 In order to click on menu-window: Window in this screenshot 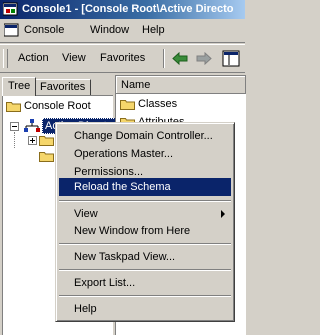, I will do `click(109, 30)`.